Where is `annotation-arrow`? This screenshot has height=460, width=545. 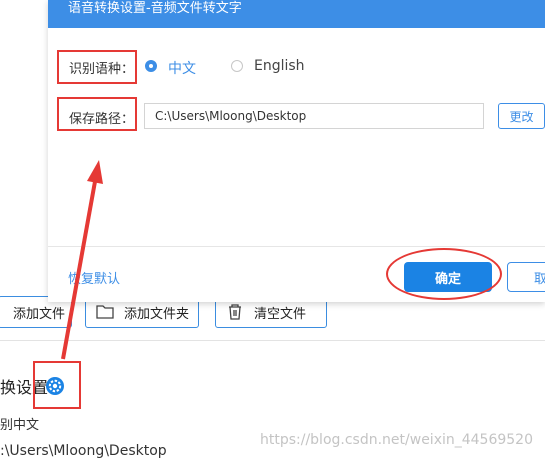 annotation-arrow is located at coordinates (82, 260).